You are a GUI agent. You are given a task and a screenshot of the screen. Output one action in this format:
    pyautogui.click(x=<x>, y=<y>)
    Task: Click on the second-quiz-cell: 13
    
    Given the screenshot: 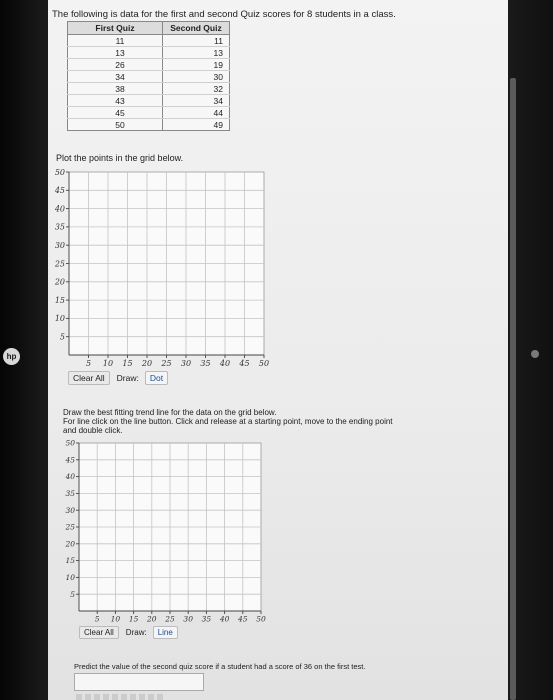 What is the action you would take?
    pyautogui.click(x=196, y=52)
    